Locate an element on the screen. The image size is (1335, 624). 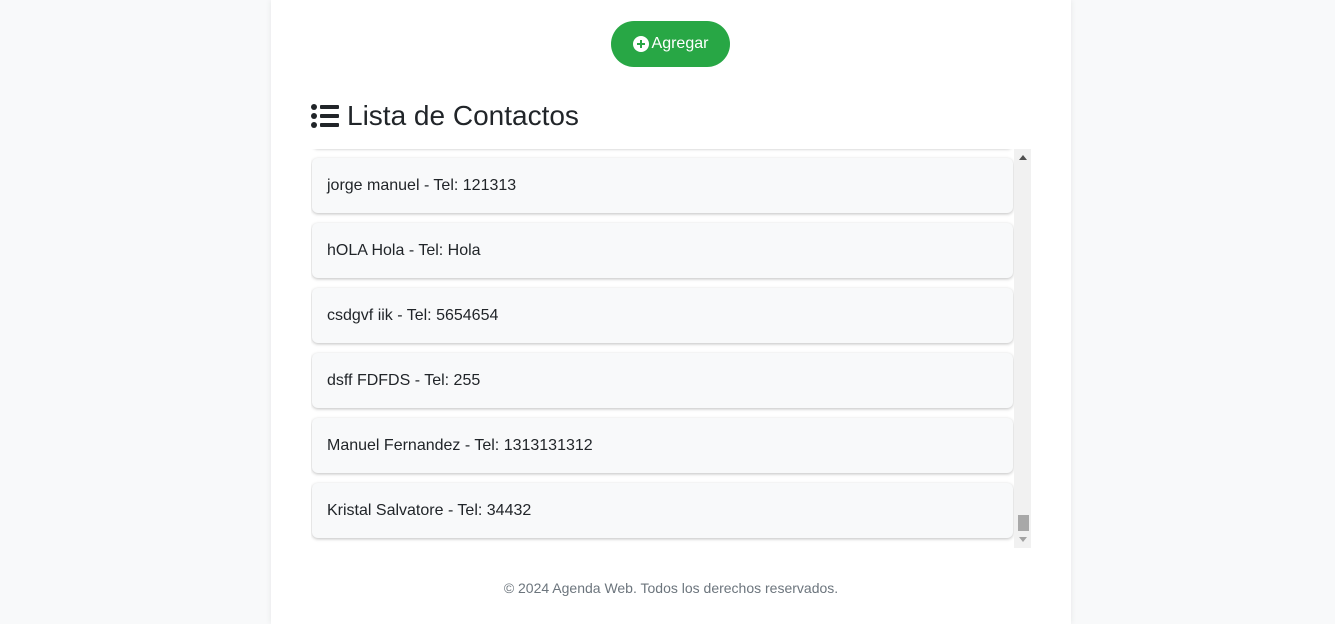
list-item: hOLA Hola - Tel: Hola is located at coordinates (662, 250).